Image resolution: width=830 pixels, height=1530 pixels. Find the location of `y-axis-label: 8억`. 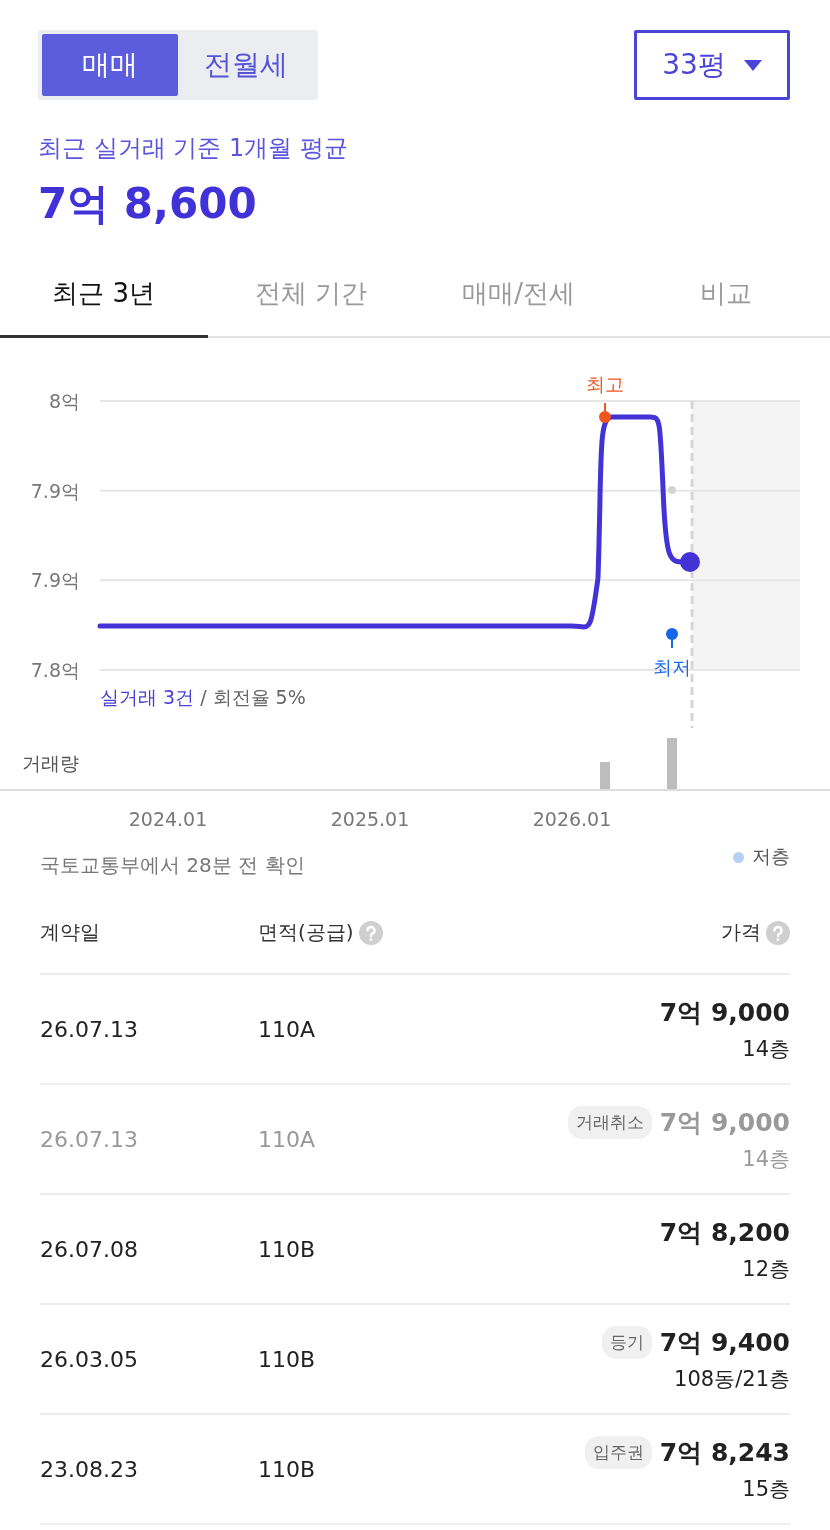

y-axis-label: 8억 is located at coordinates (64, 401).